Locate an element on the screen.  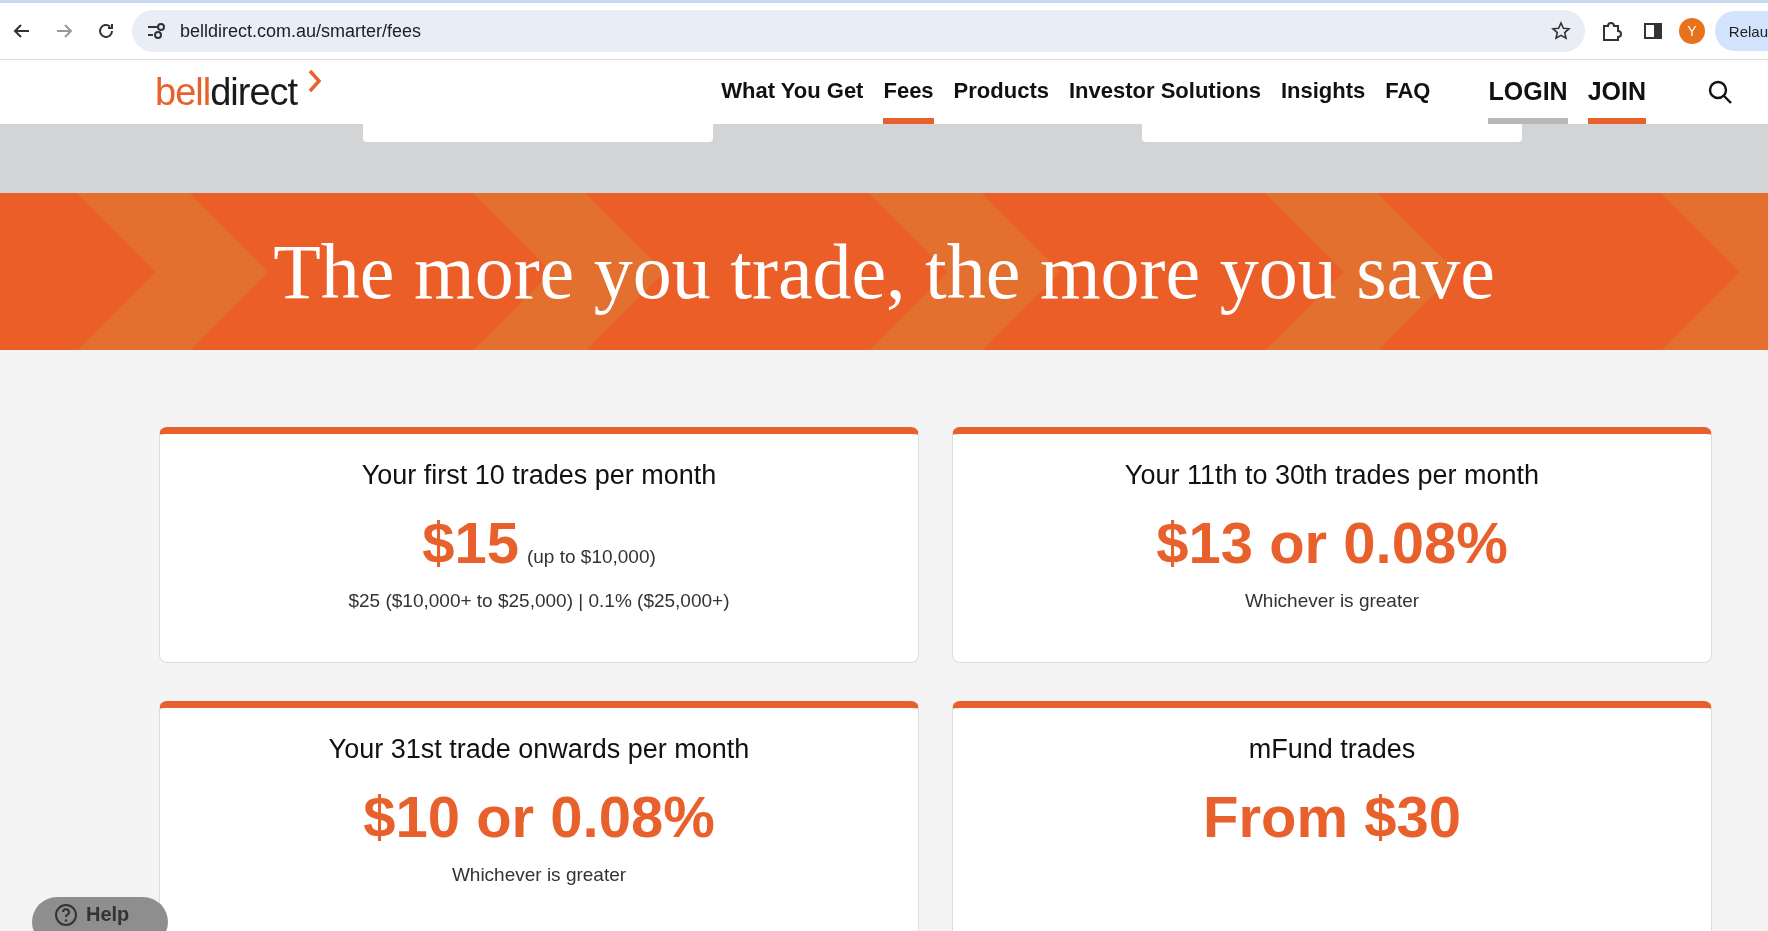
nav-link: Investor Solutions is located at coordinates (1164, 92).